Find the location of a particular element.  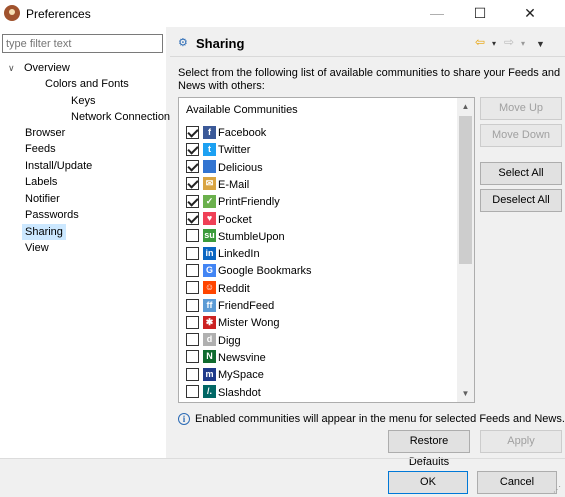

community-item: ✱ Mister Wong is located at coordinates (233, 323).